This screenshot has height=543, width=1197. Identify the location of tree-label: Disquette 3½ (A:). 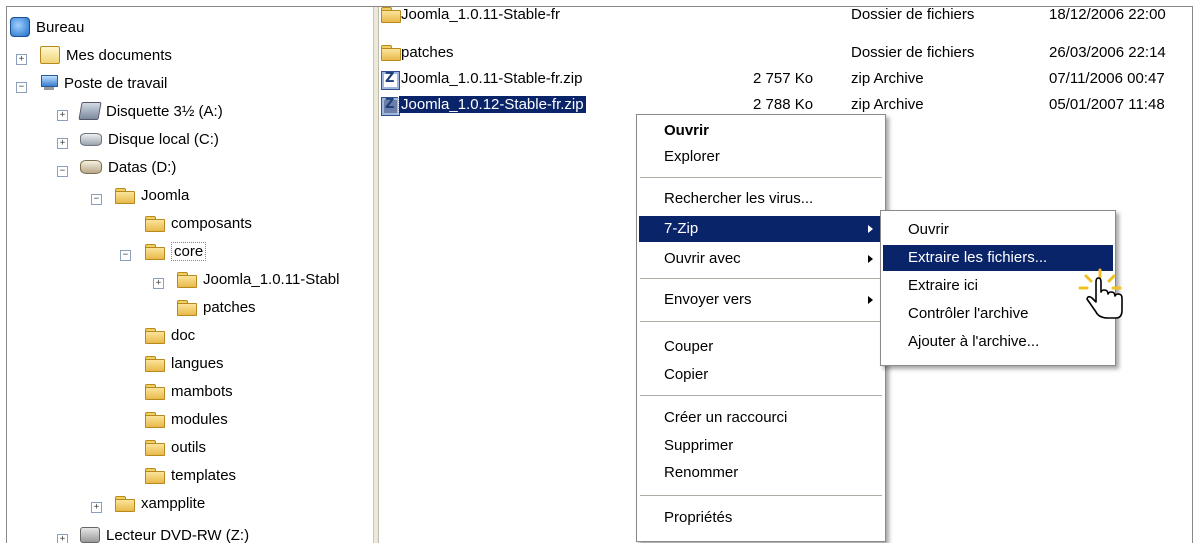
(164, 111).